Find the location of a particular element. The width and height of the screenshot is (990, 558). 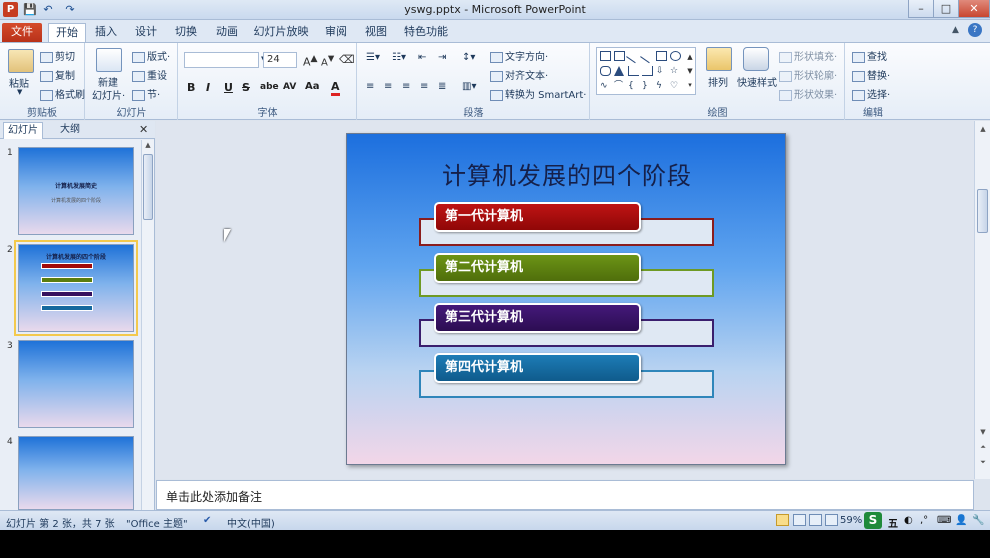

copy-button: 复制 is located at coordinates (57, 74).